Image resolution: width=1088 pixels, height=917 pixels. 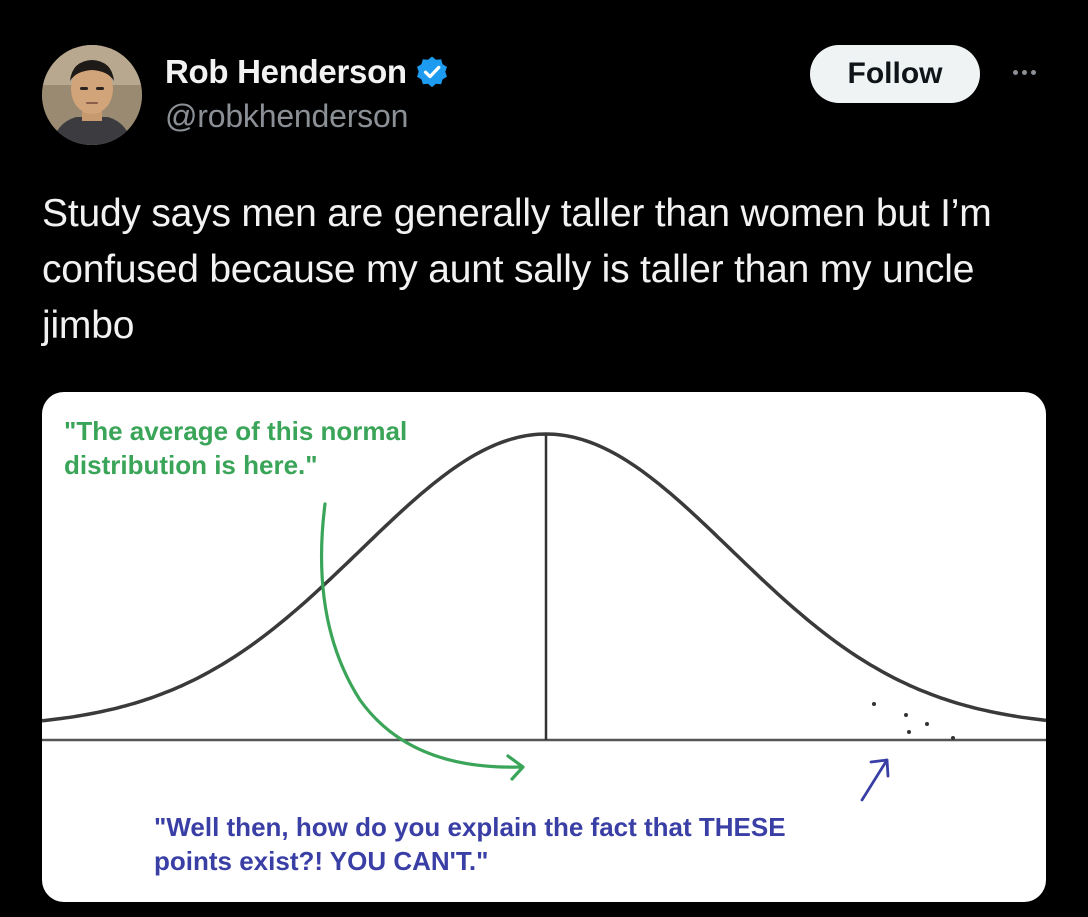 I want to click on verified-badge-icon, so click(x=432, y=72).